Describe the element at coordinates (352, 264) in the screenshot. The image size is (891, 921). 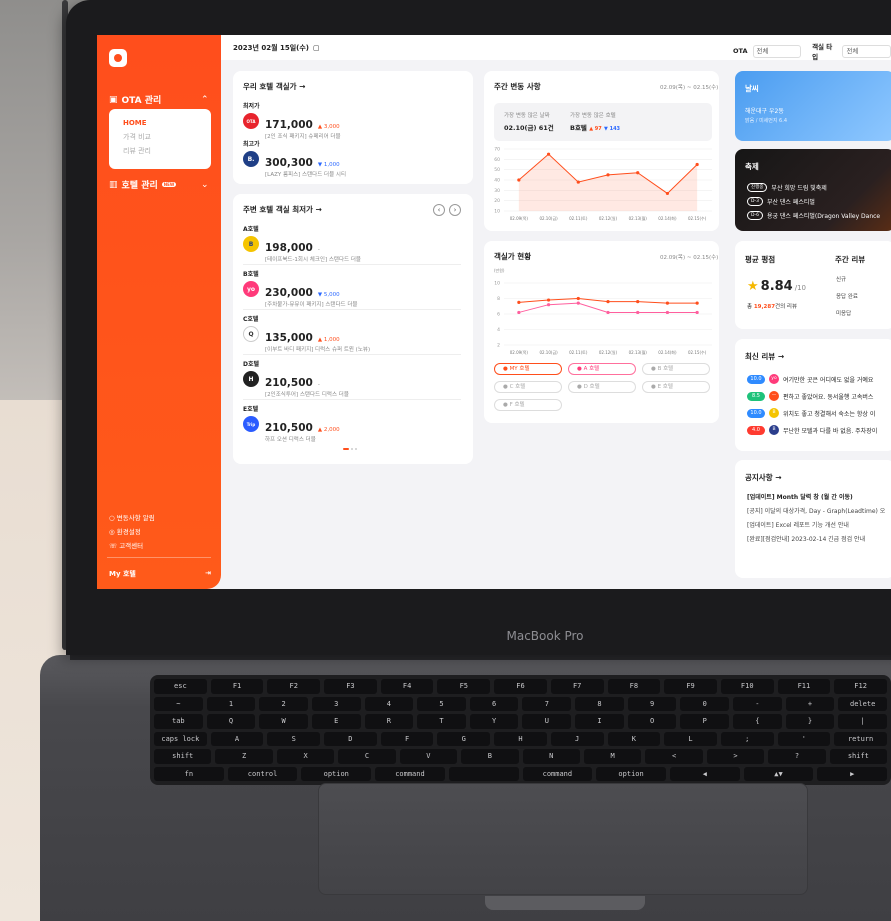
I see `row-divider` at that location.